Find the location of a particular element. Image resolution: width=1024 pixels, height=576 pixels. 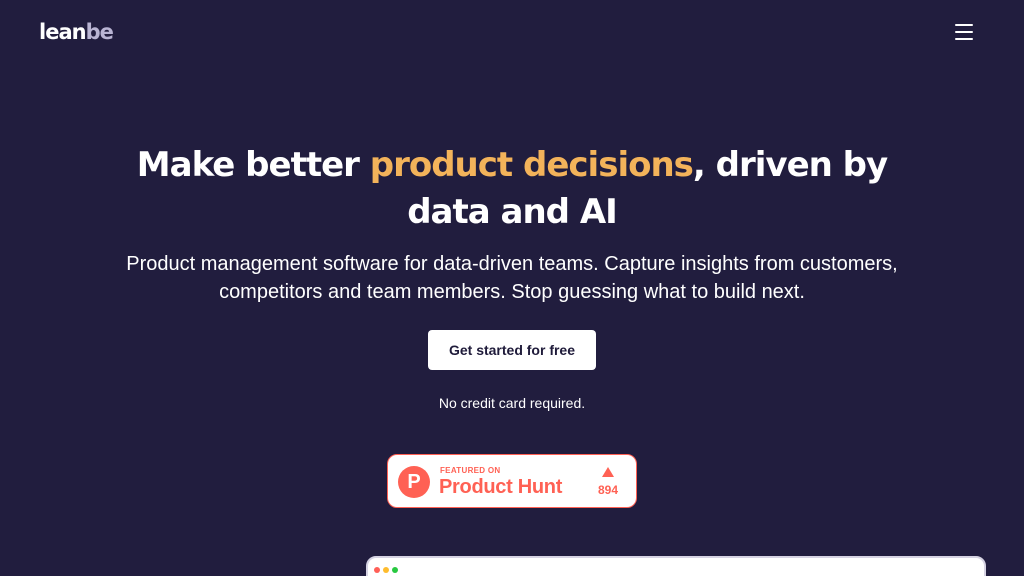

window-minimize-dot-icon is located at coordinates (386, 570).